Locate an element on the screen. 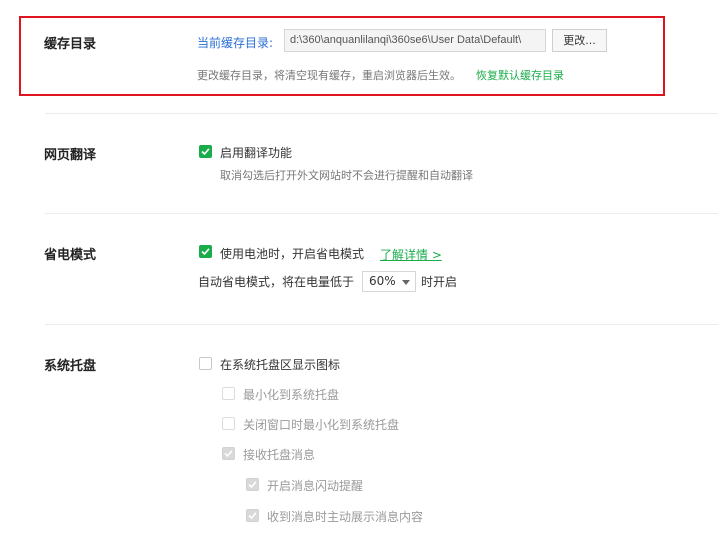 The height and width of the screenshot is (539, 718). chevron-down-icon is located at coordinates (406, 282).